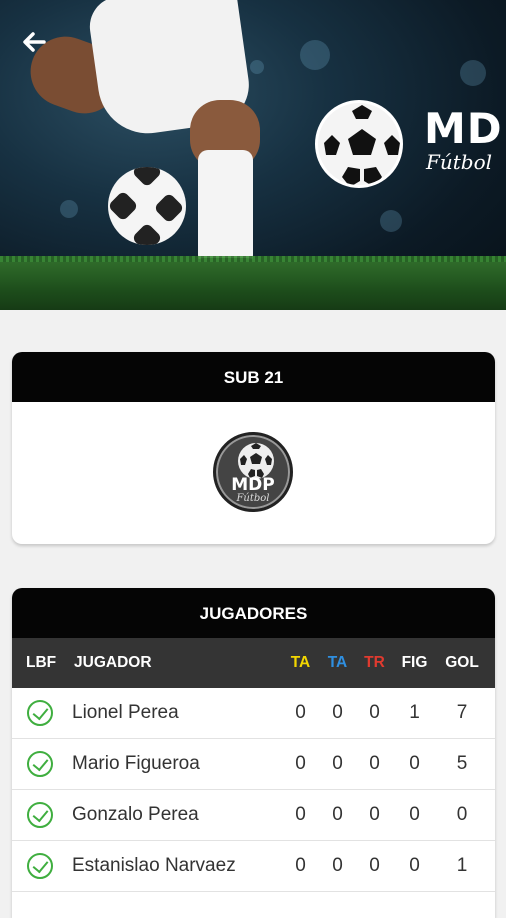 The height and width of the screenshot is (918, 506). Describe the element at coordinates (253, 286) in the screenshot. I see `grass-field` at that location.